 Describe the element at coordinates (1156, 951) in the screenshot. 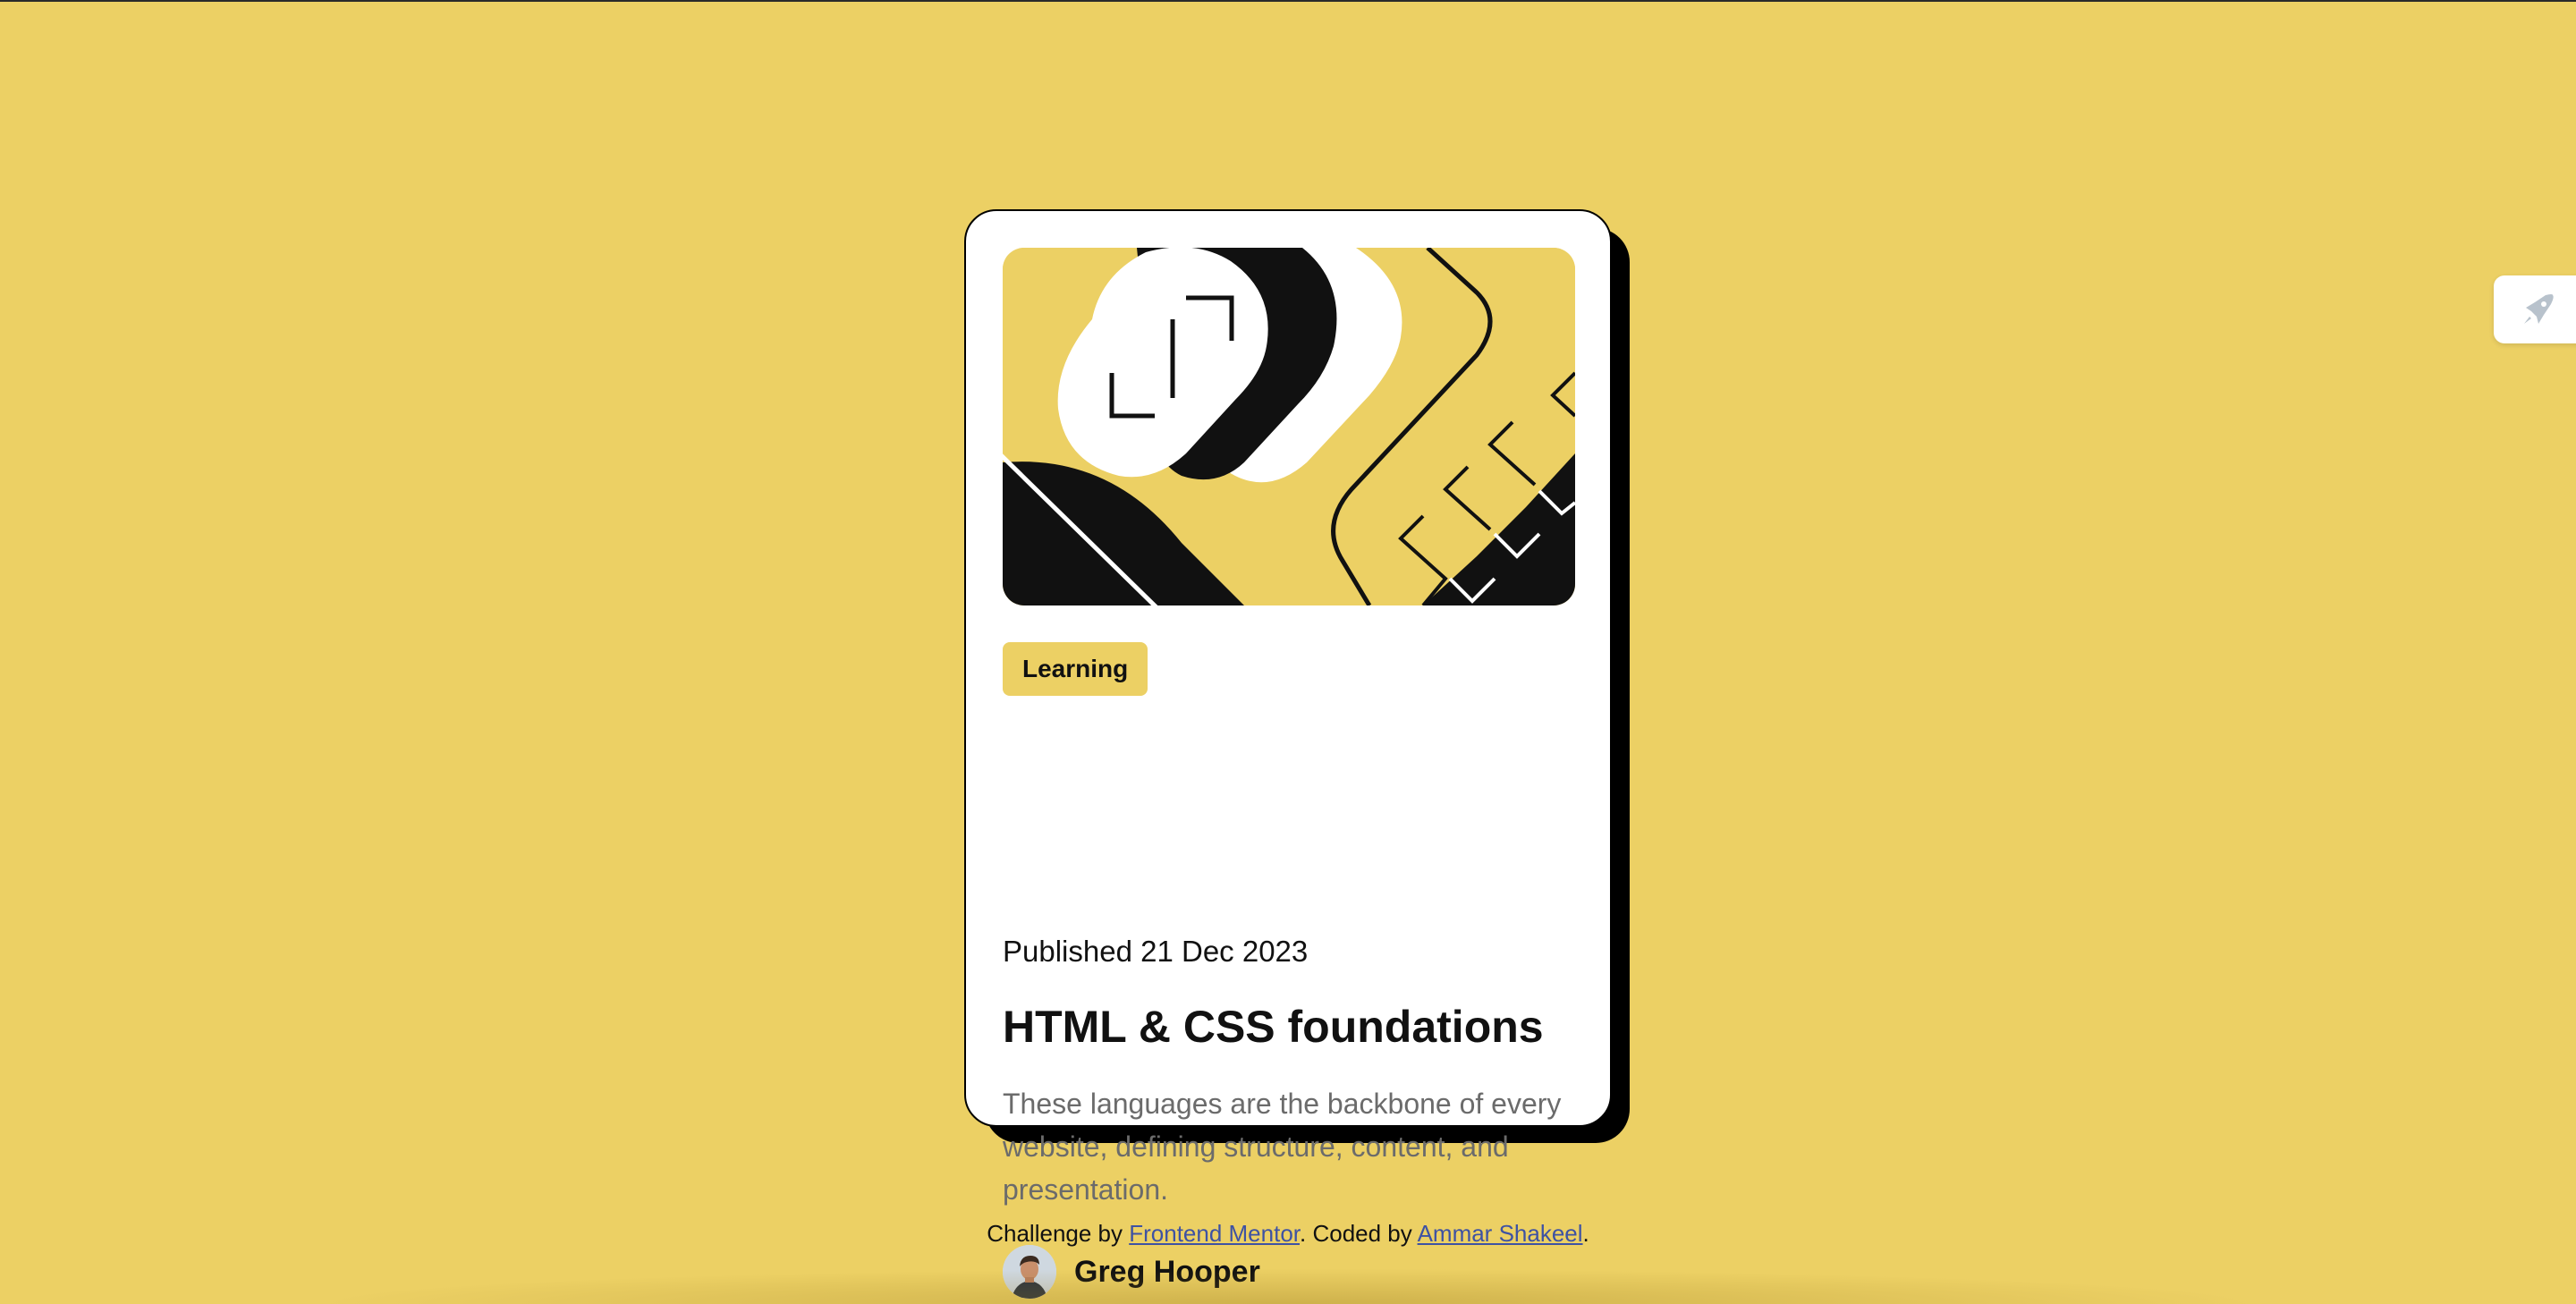

I see `published-date: Published 21 Dec 2023` at that location.